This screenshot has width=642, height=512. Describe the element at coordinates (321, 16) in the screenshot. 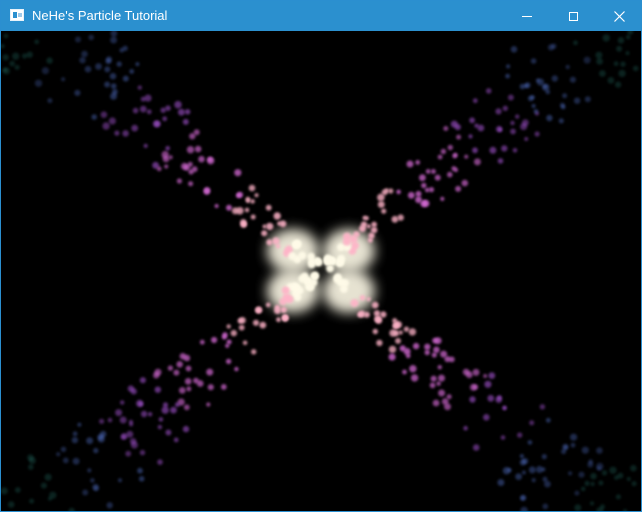

I see `title-bar: NeHe's Particle Tutorial` at that location.